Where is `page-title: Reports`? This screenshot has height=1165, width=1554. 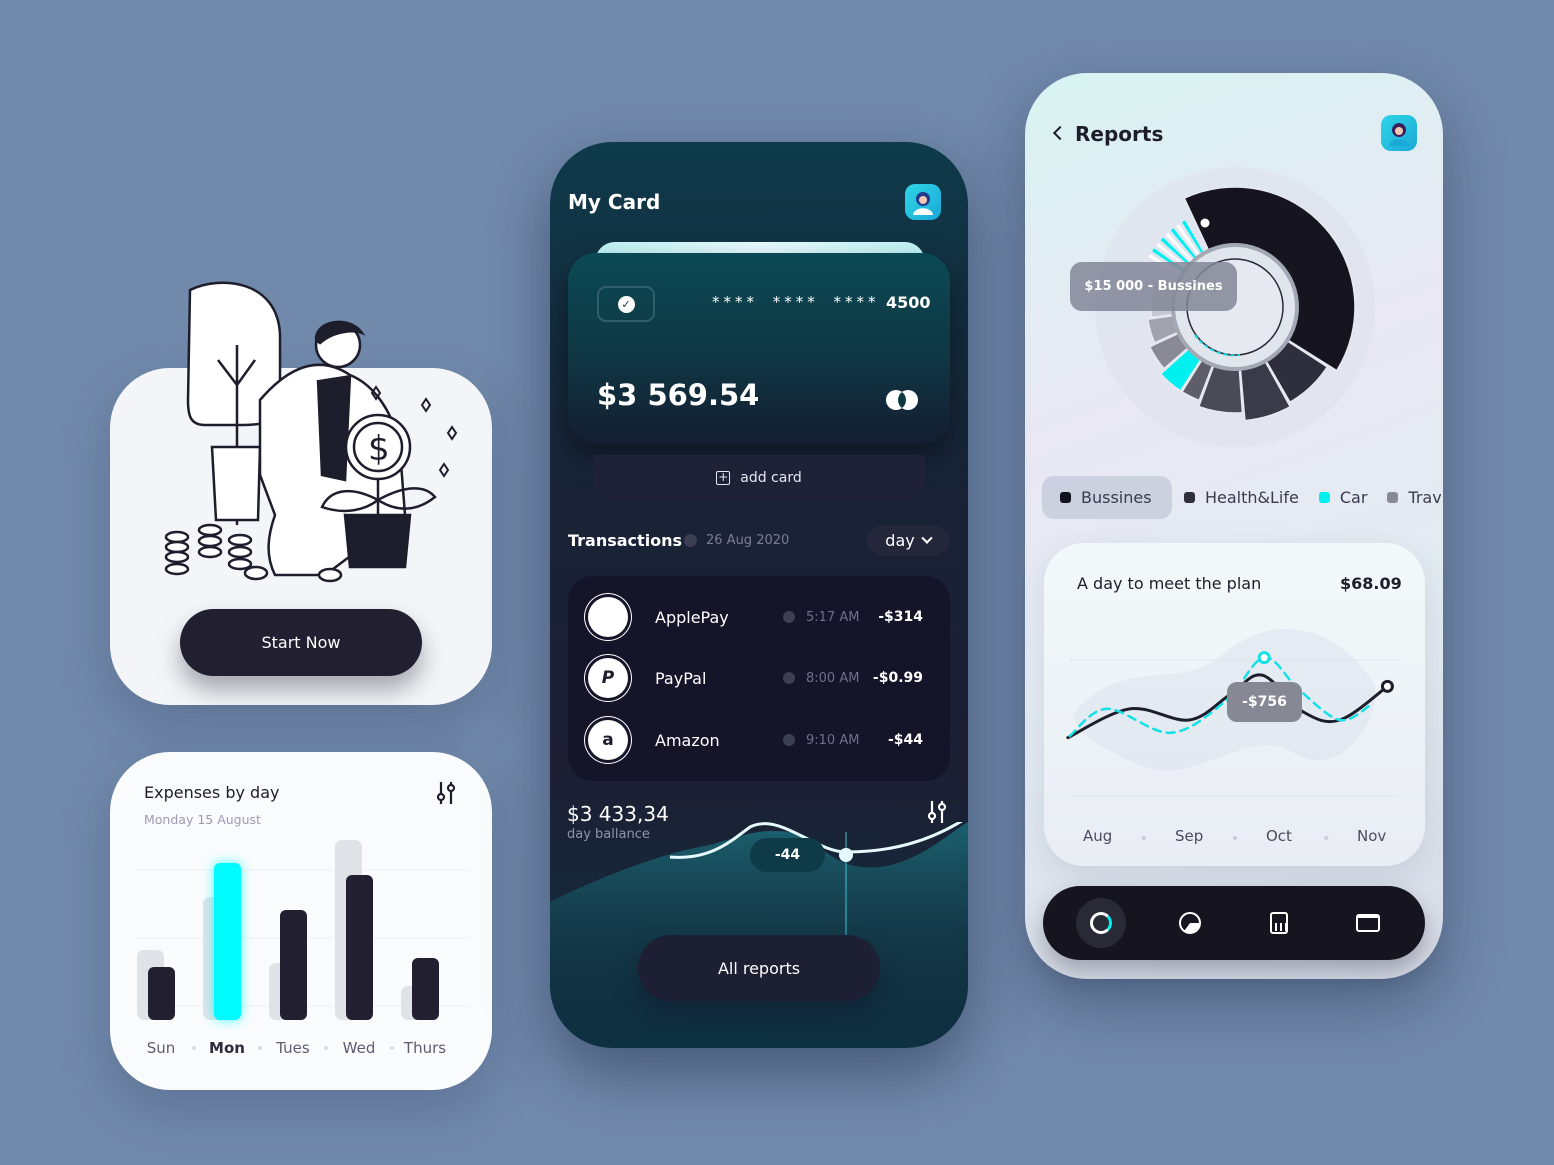
page-title: Reports is located at coordinates (1119, 134).